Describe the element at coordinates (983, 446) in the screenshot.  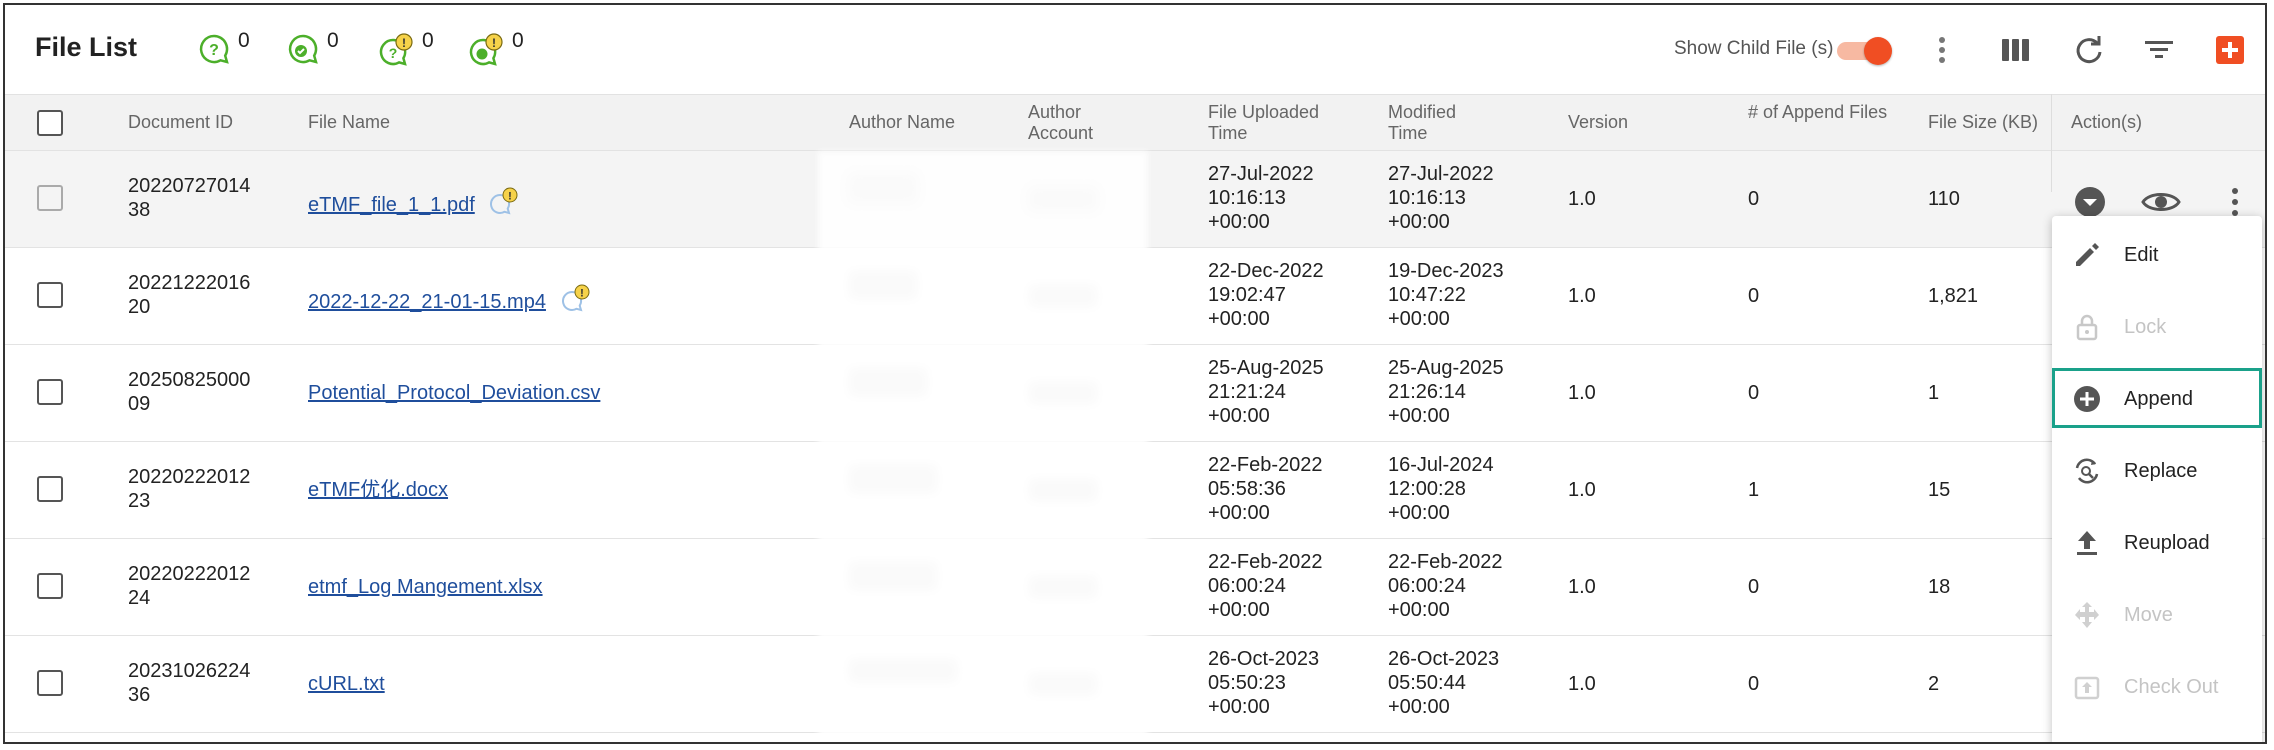
I see `redacted-author-region` at that location.